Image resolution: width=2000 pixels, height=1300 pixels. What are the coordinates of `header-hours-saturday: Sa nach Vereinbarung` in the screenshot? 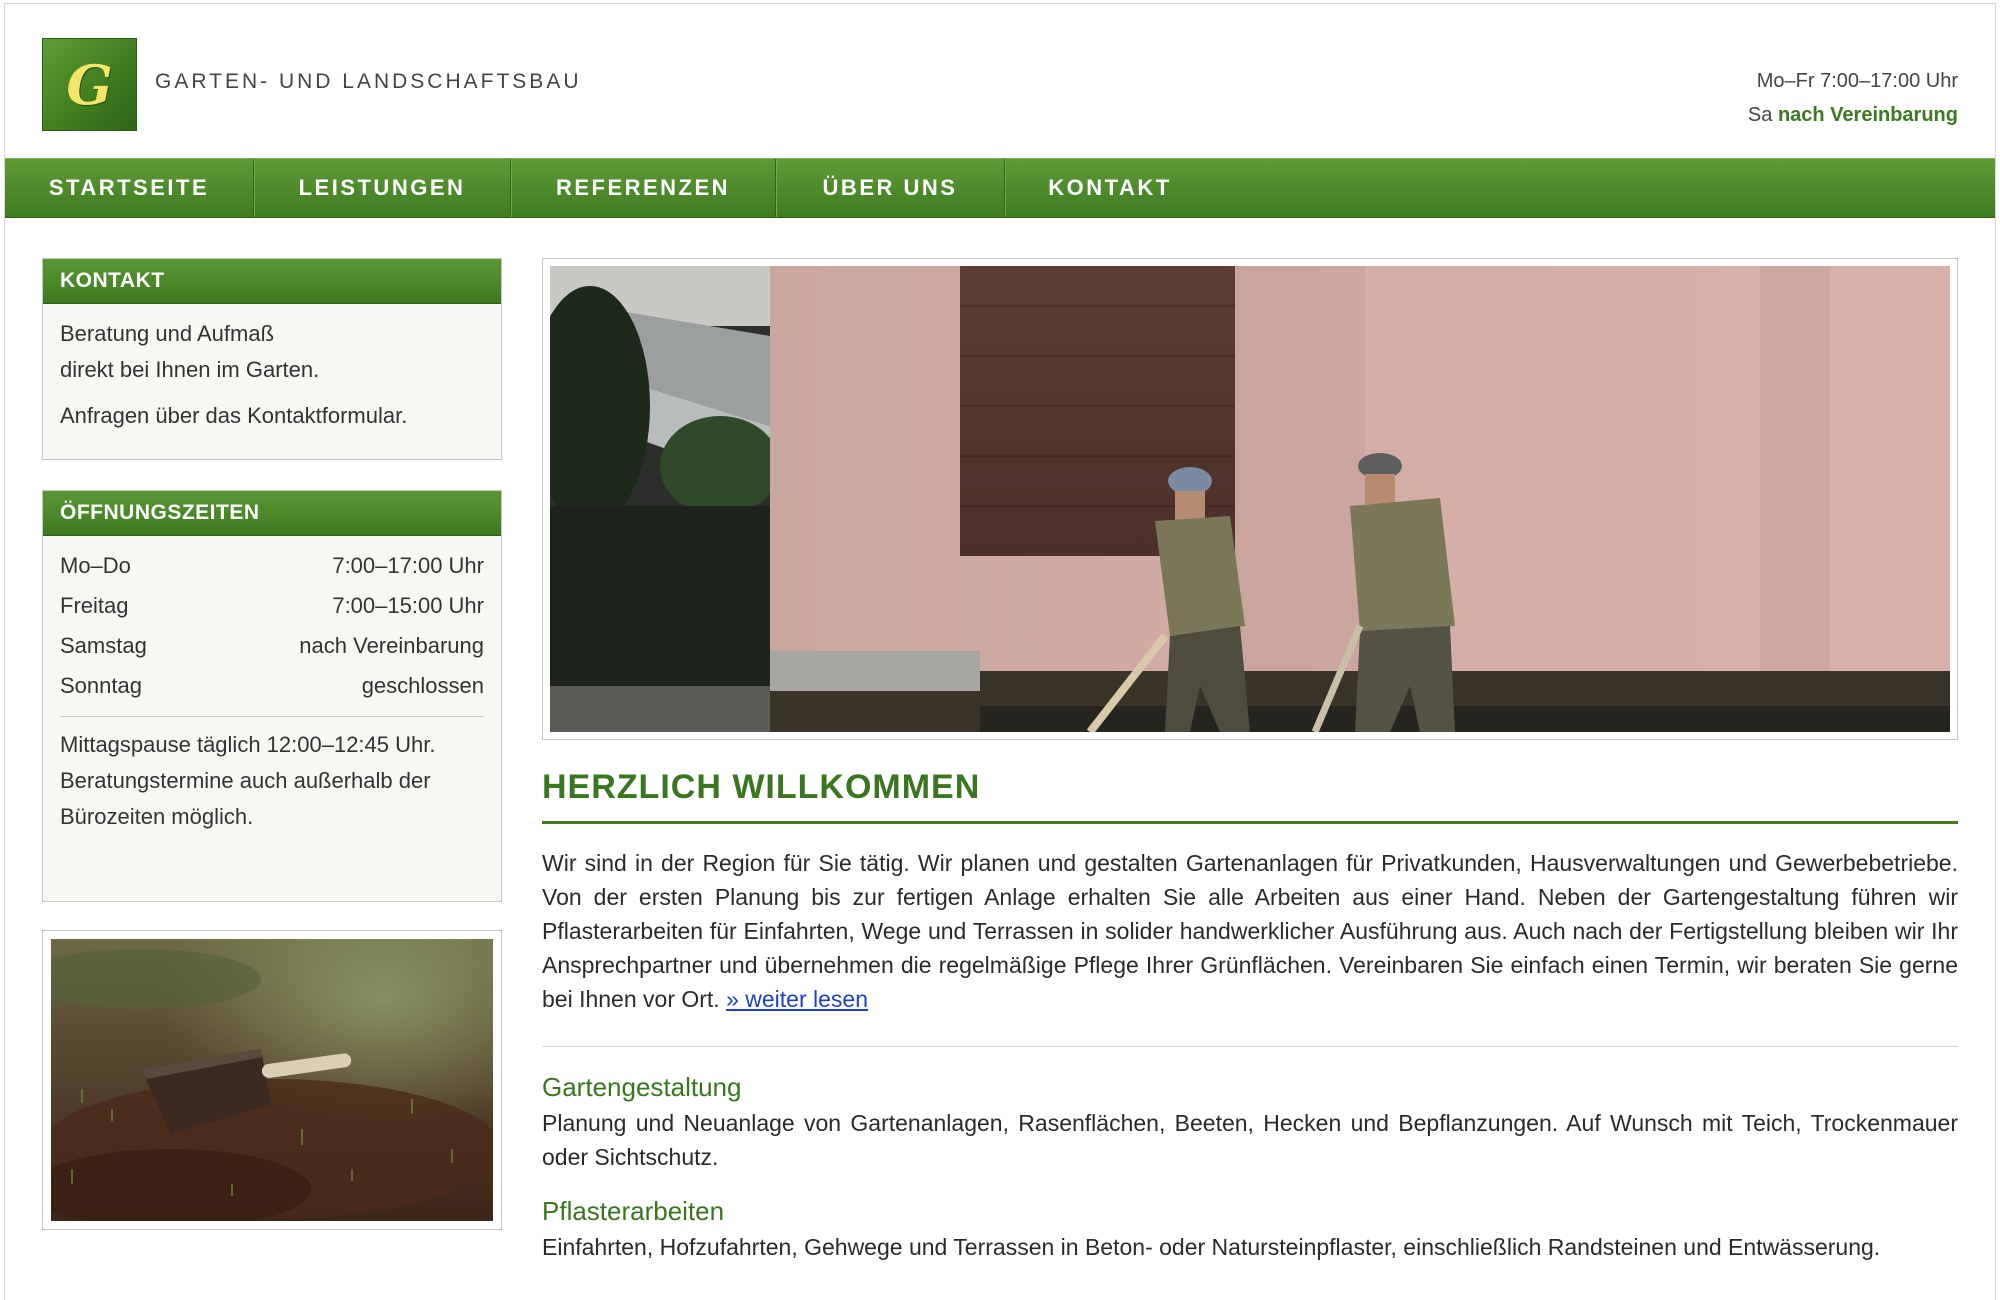 It's located at (1853, 115).